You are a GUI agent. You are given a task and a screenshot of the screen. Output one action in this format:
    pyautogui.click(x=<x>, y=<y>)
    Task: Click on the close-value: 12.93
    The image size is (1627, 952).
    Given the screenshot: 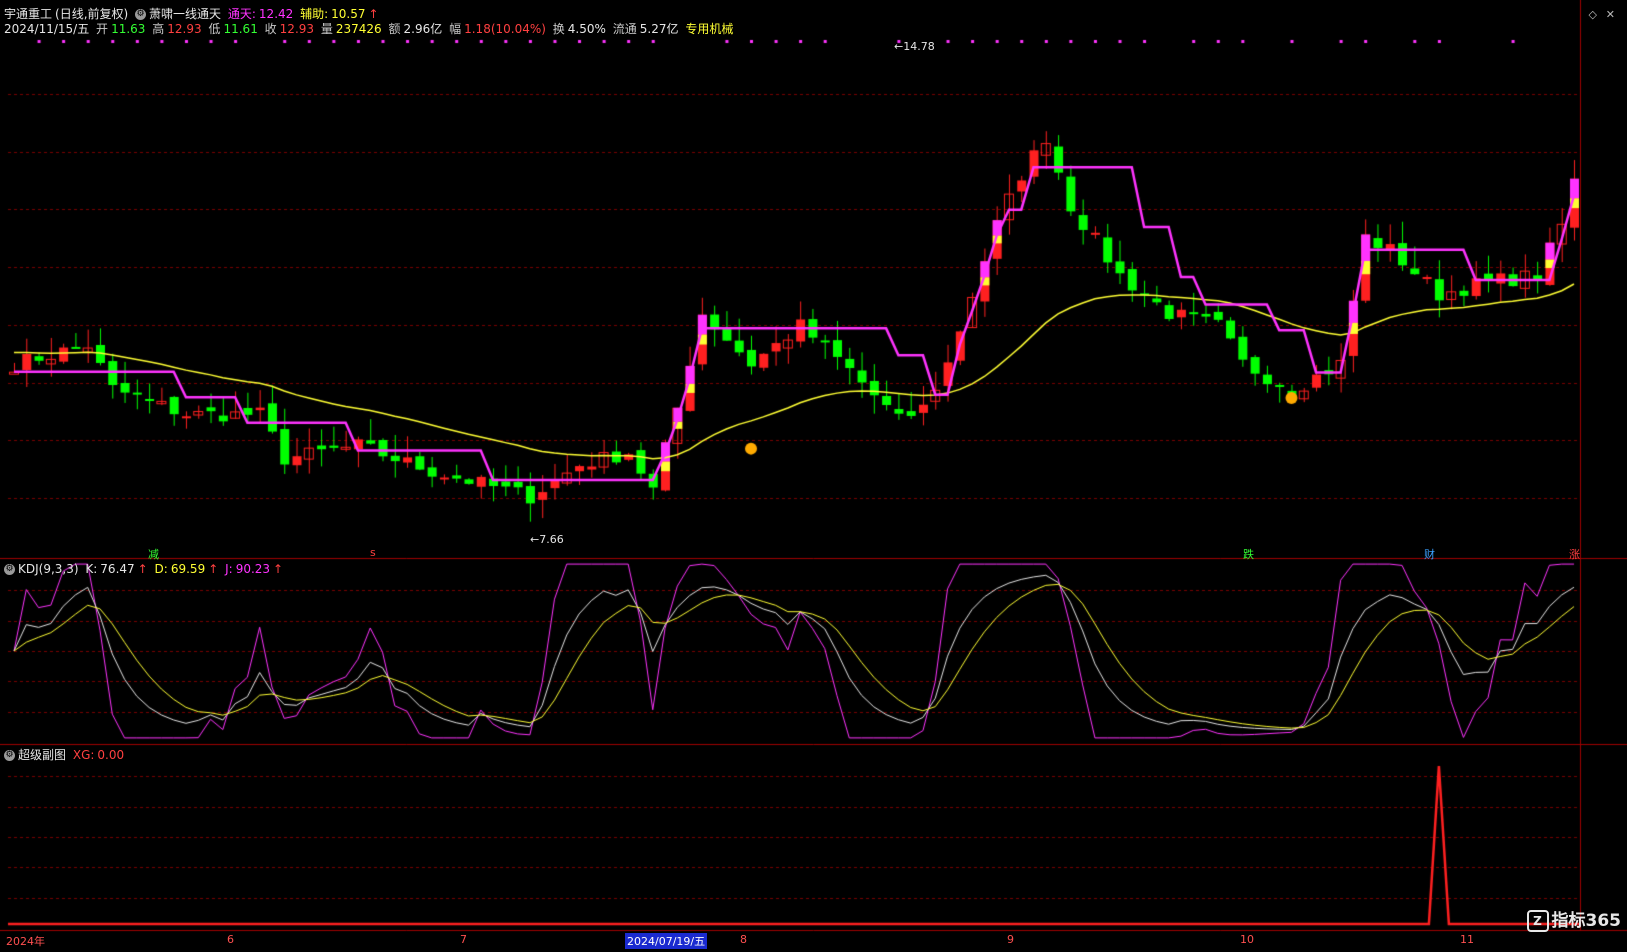 What is the action you would take?
    pyautogui.click(x=297, y=29)
    